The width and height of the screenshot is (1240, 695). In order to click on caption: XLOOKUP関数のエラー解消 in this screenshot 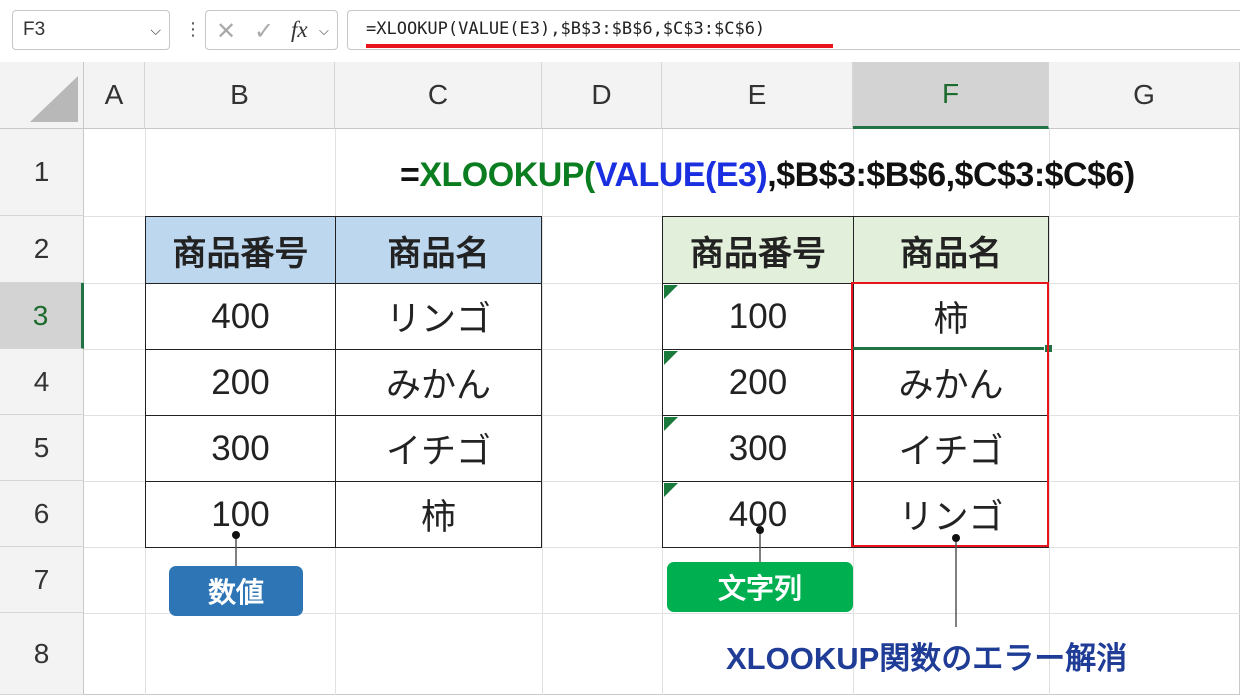, I will do `click(926, 655)`.